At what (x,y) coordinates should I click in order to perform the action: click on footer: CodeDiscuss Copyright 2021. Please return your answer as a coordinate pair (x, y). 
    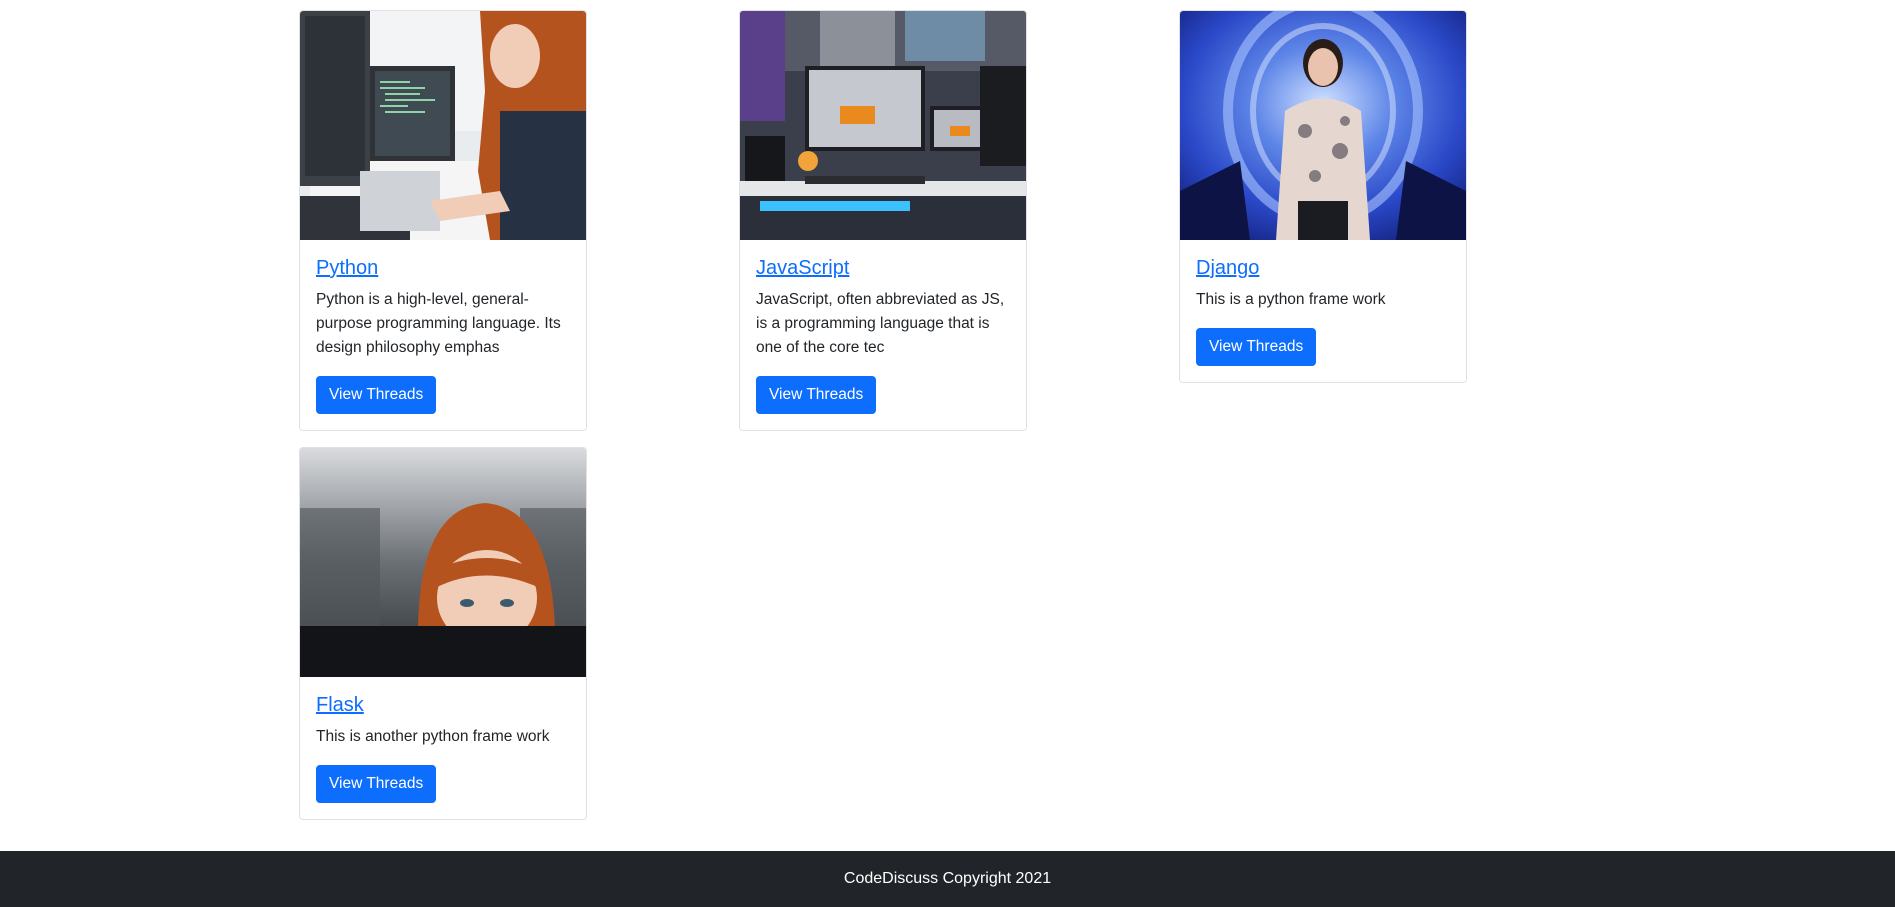
    Looking at the image, I should click on (947, 879).